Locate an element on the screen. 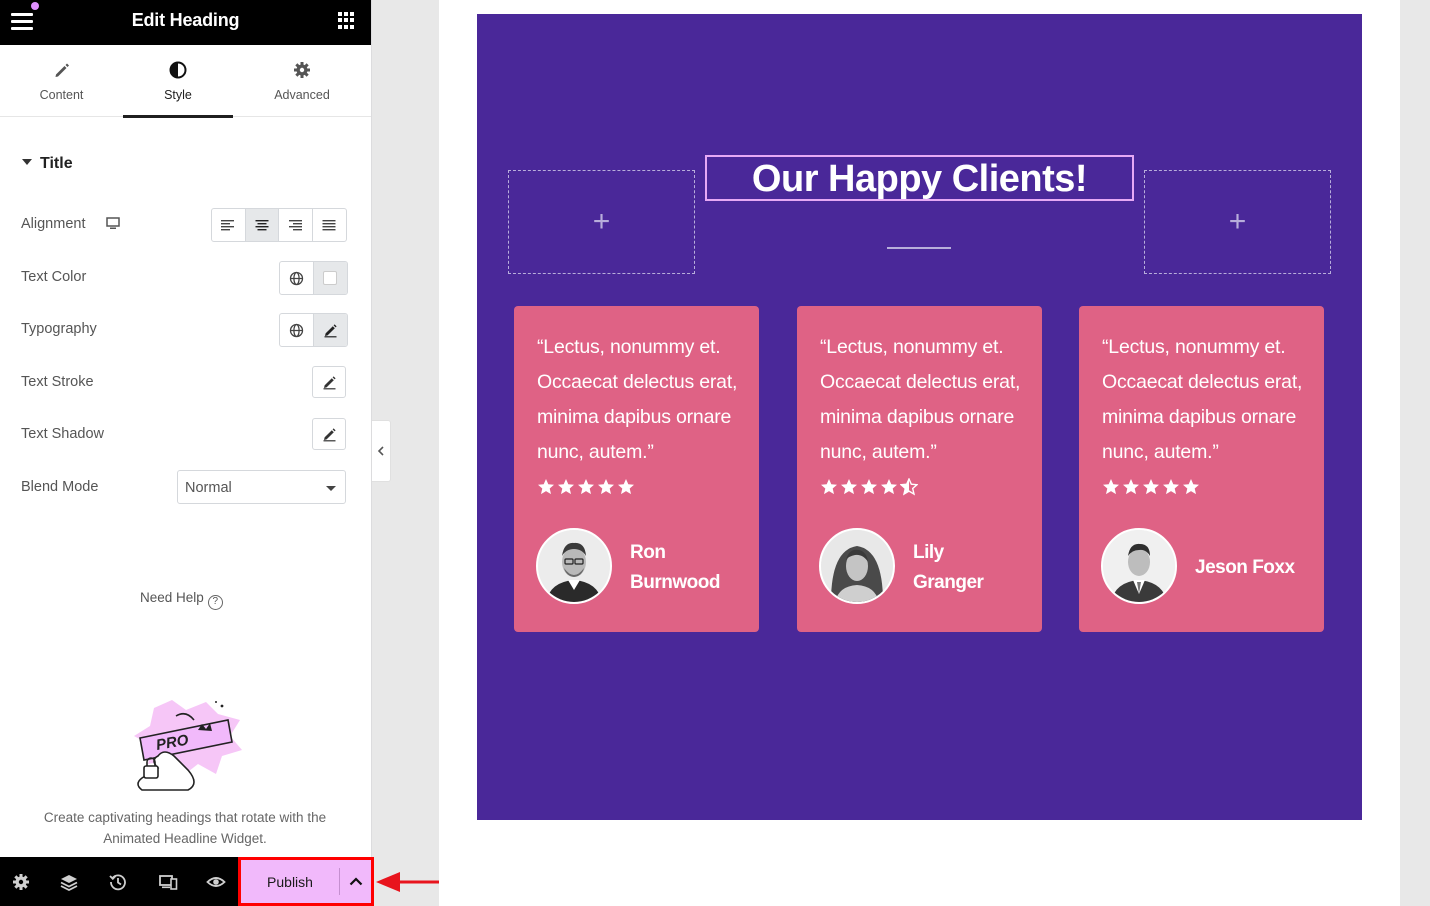  align-right-button is located at coordinates (296, 225).